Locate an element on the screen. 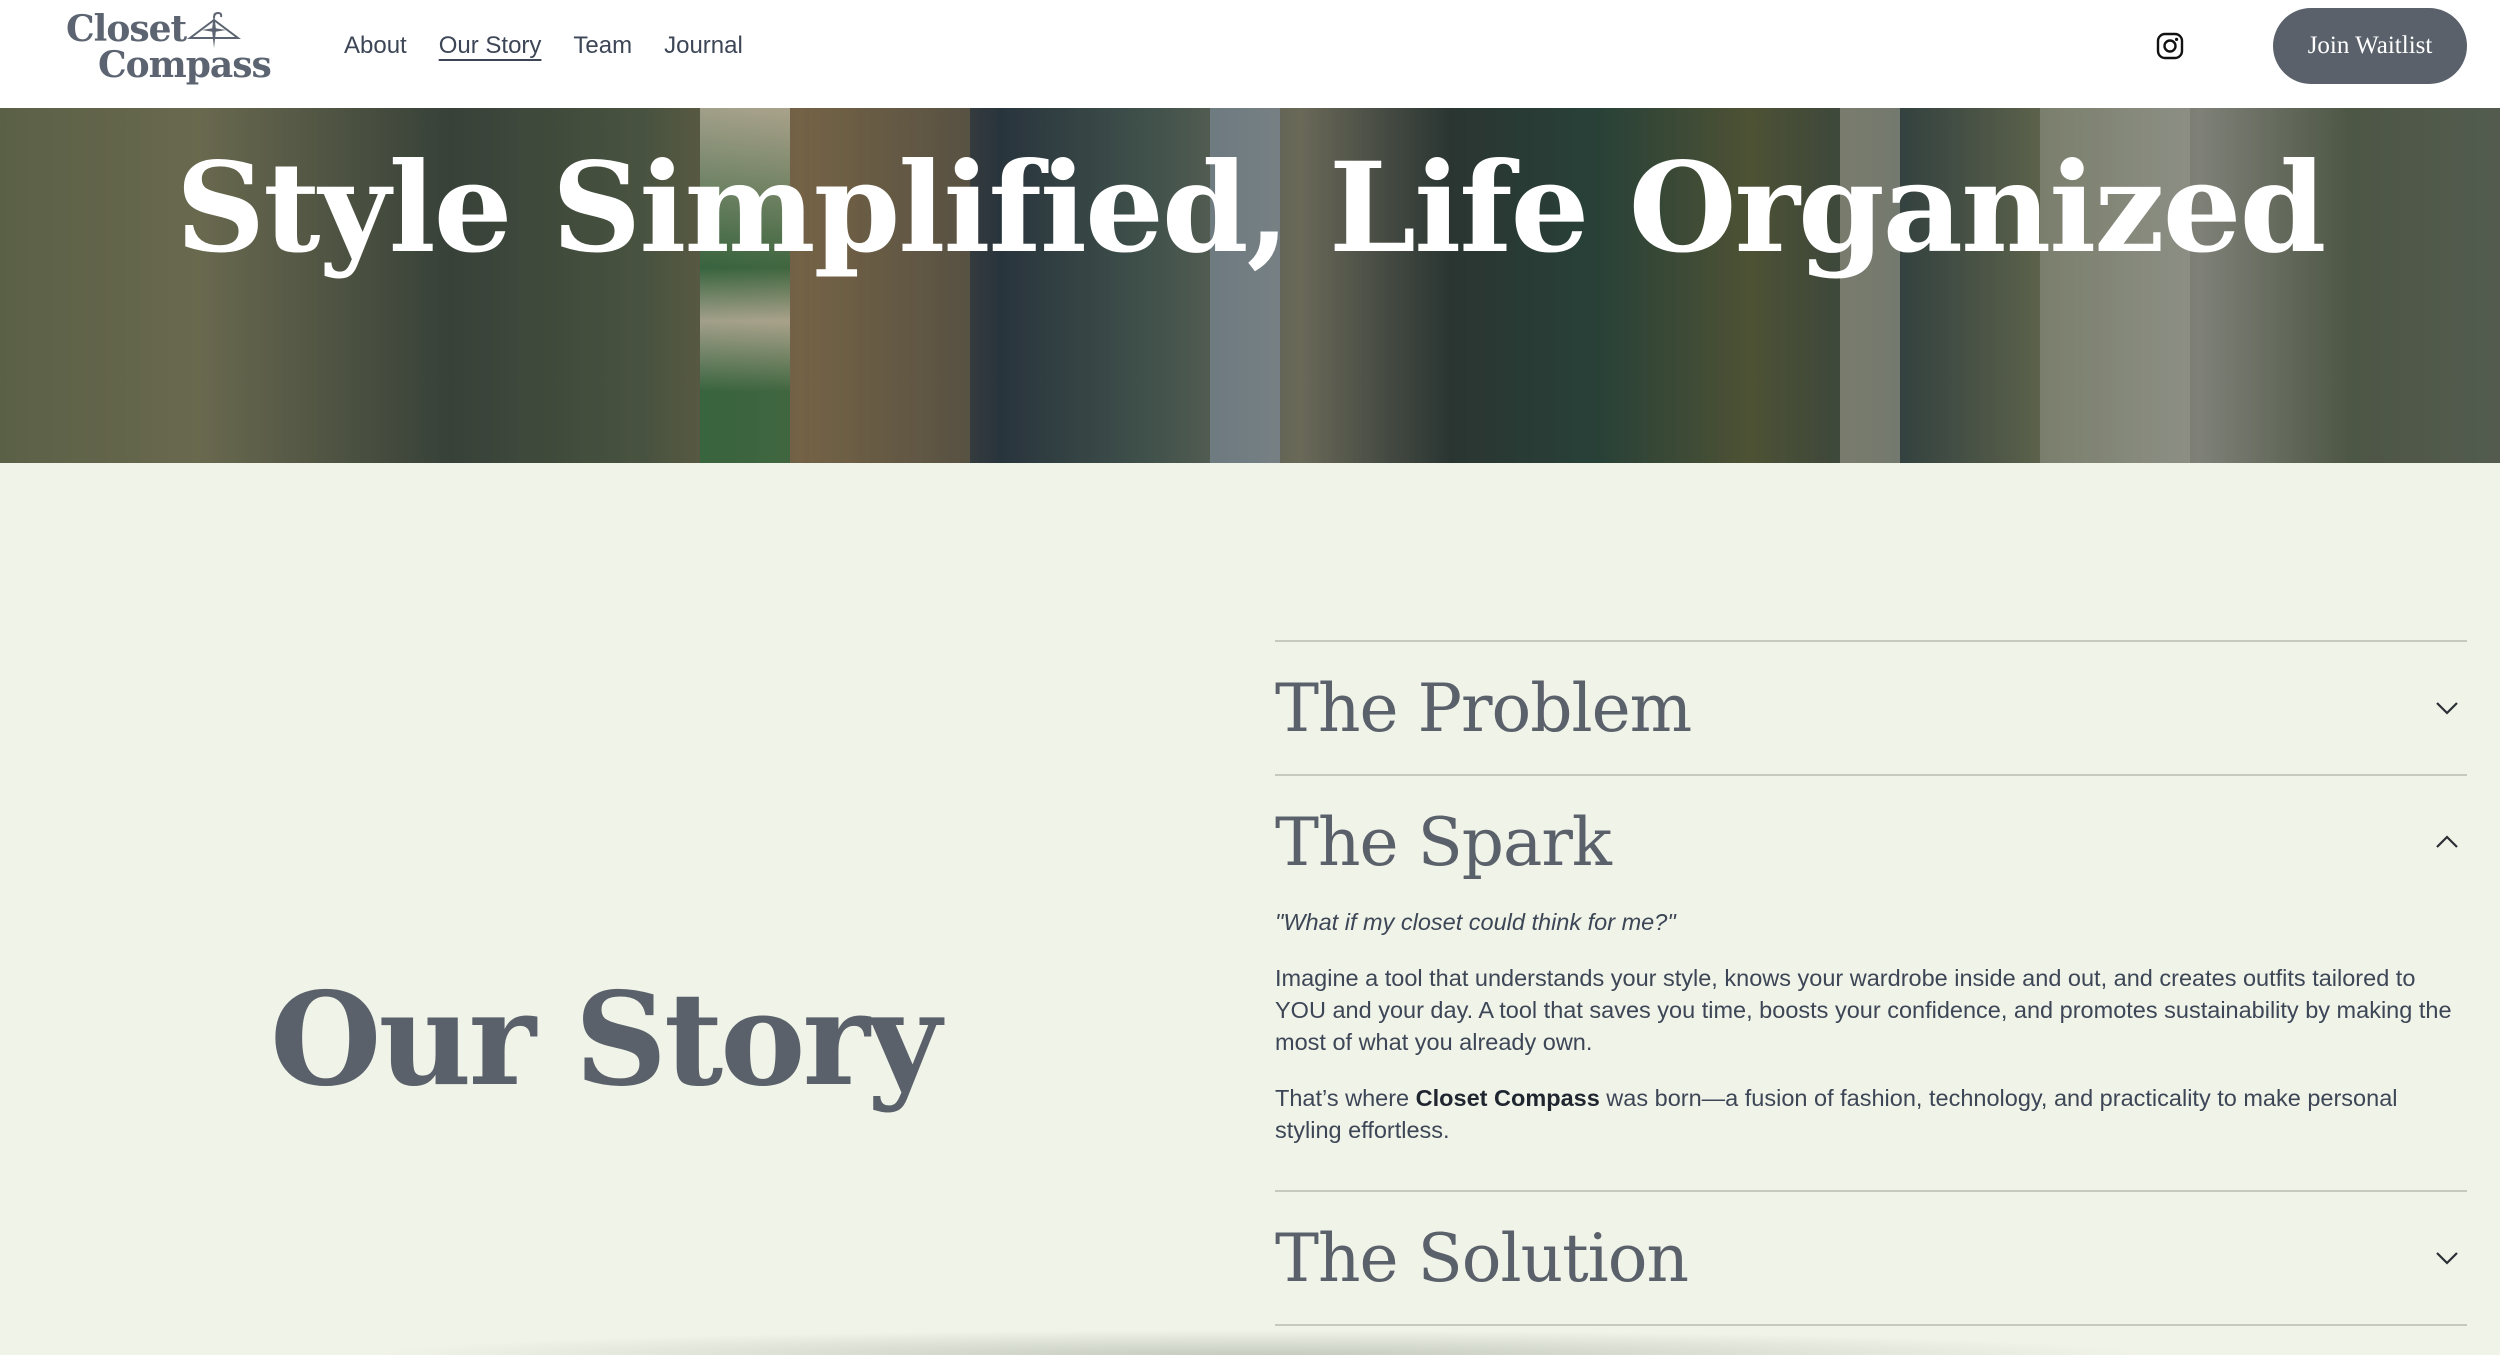 Image resolution: width=2500 pixels, height=1355 pixels. nav-about: About is located at coordinates (375, 47).